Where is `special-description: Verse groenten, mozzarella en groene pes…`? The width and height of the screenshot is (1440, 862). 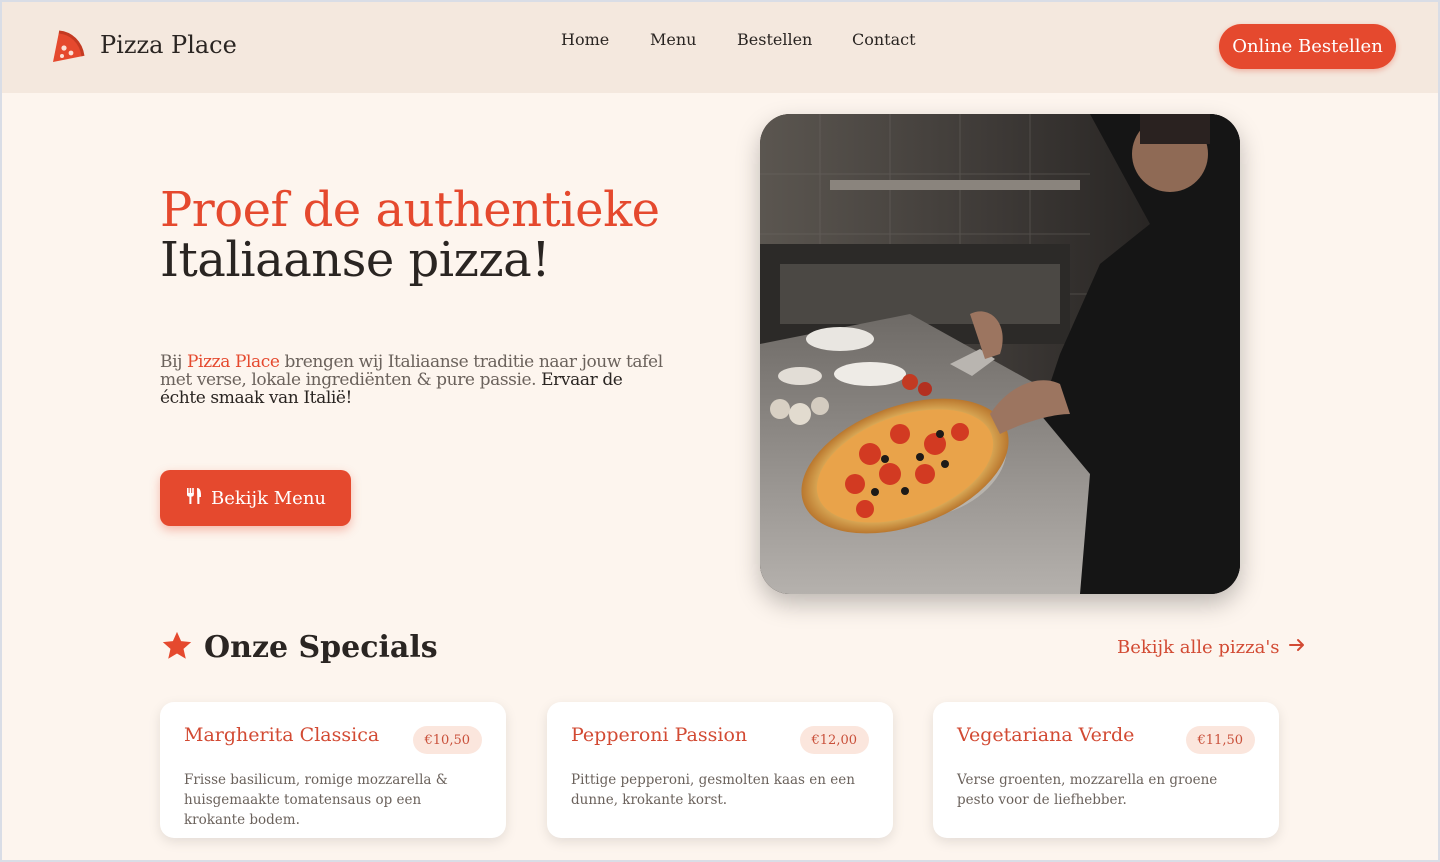
special-description: Verse groenten, mozzarella en groene pes… is located at coordinates (1087, 790).